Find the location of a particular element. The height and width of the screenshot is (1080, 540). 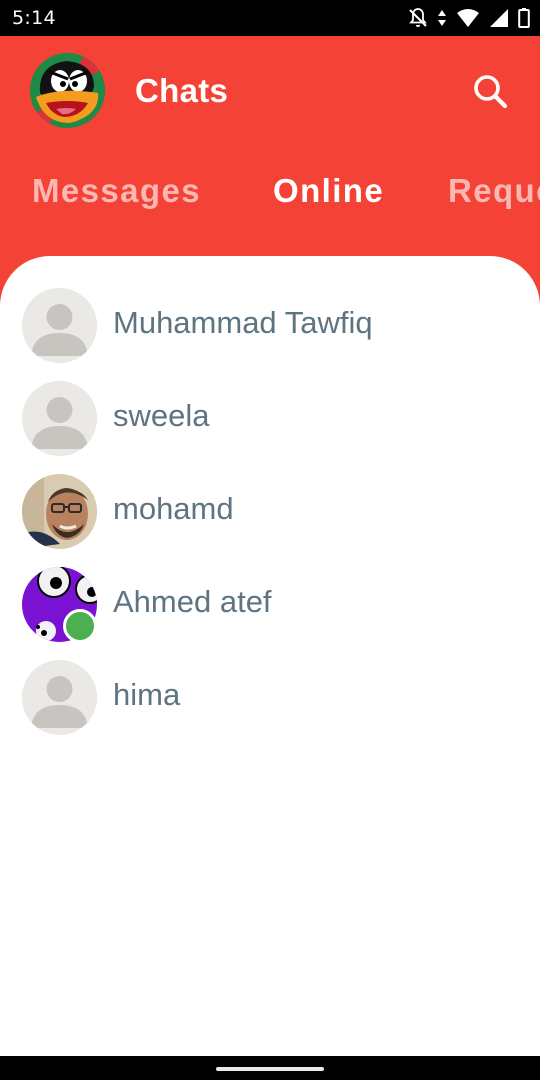

battery-icon is located at coordinates (524, 18).